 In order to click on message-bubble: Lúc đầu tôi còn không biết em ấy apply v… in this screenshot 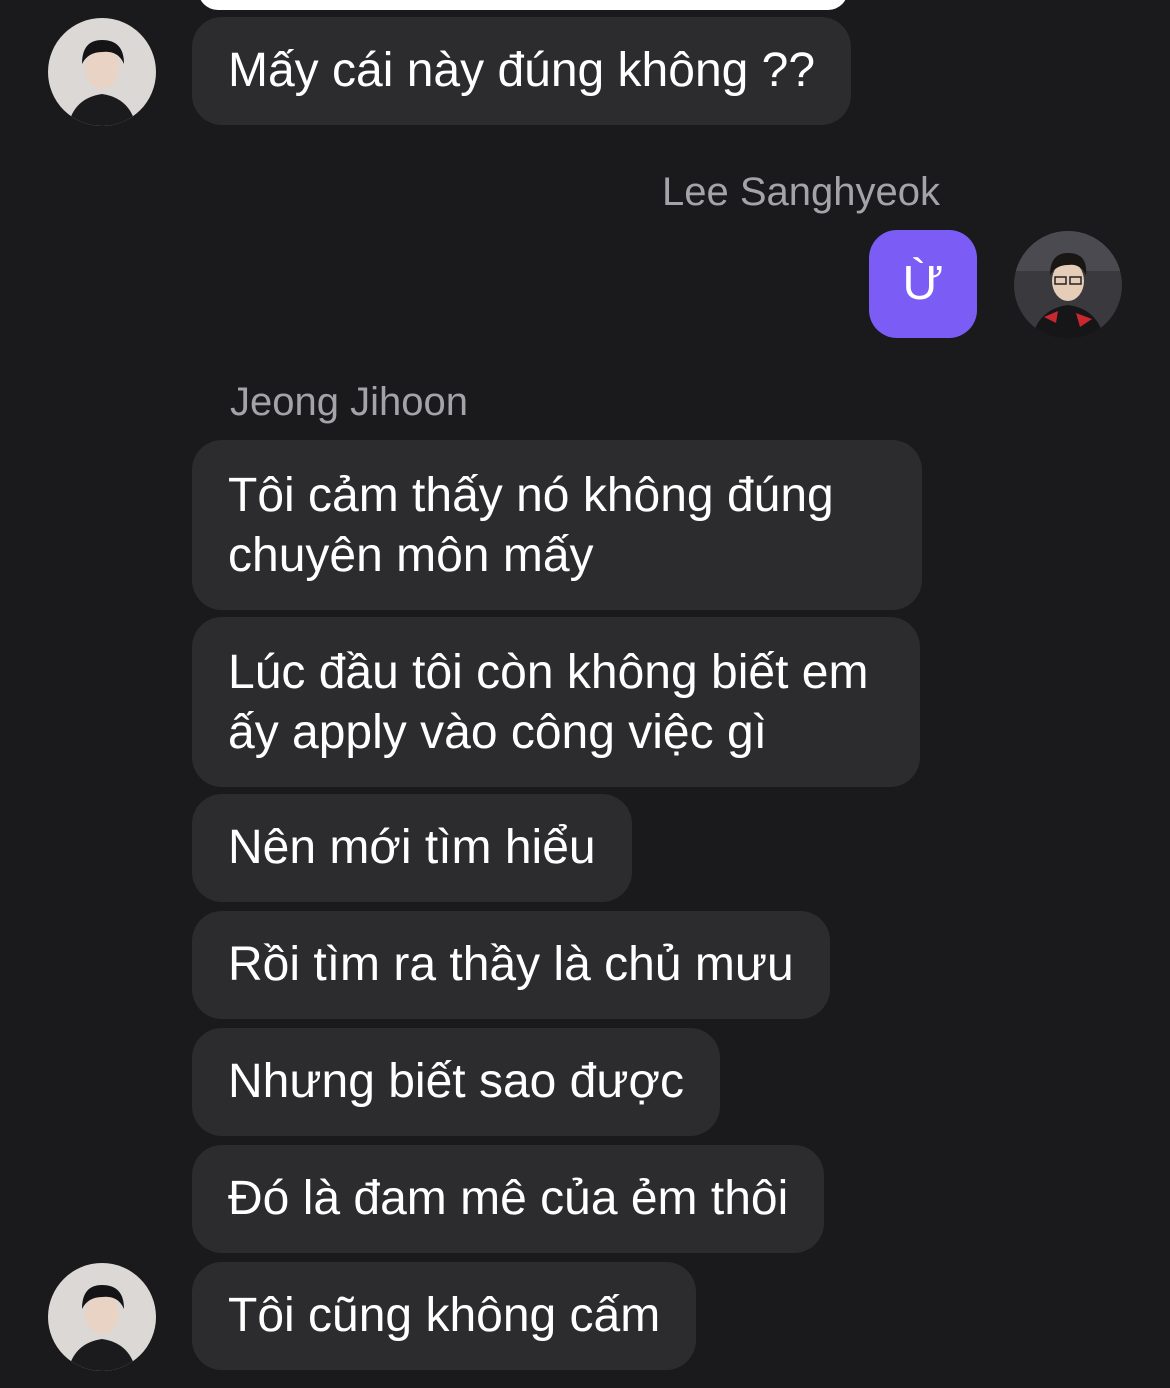, I will do `click(556, 702)`.